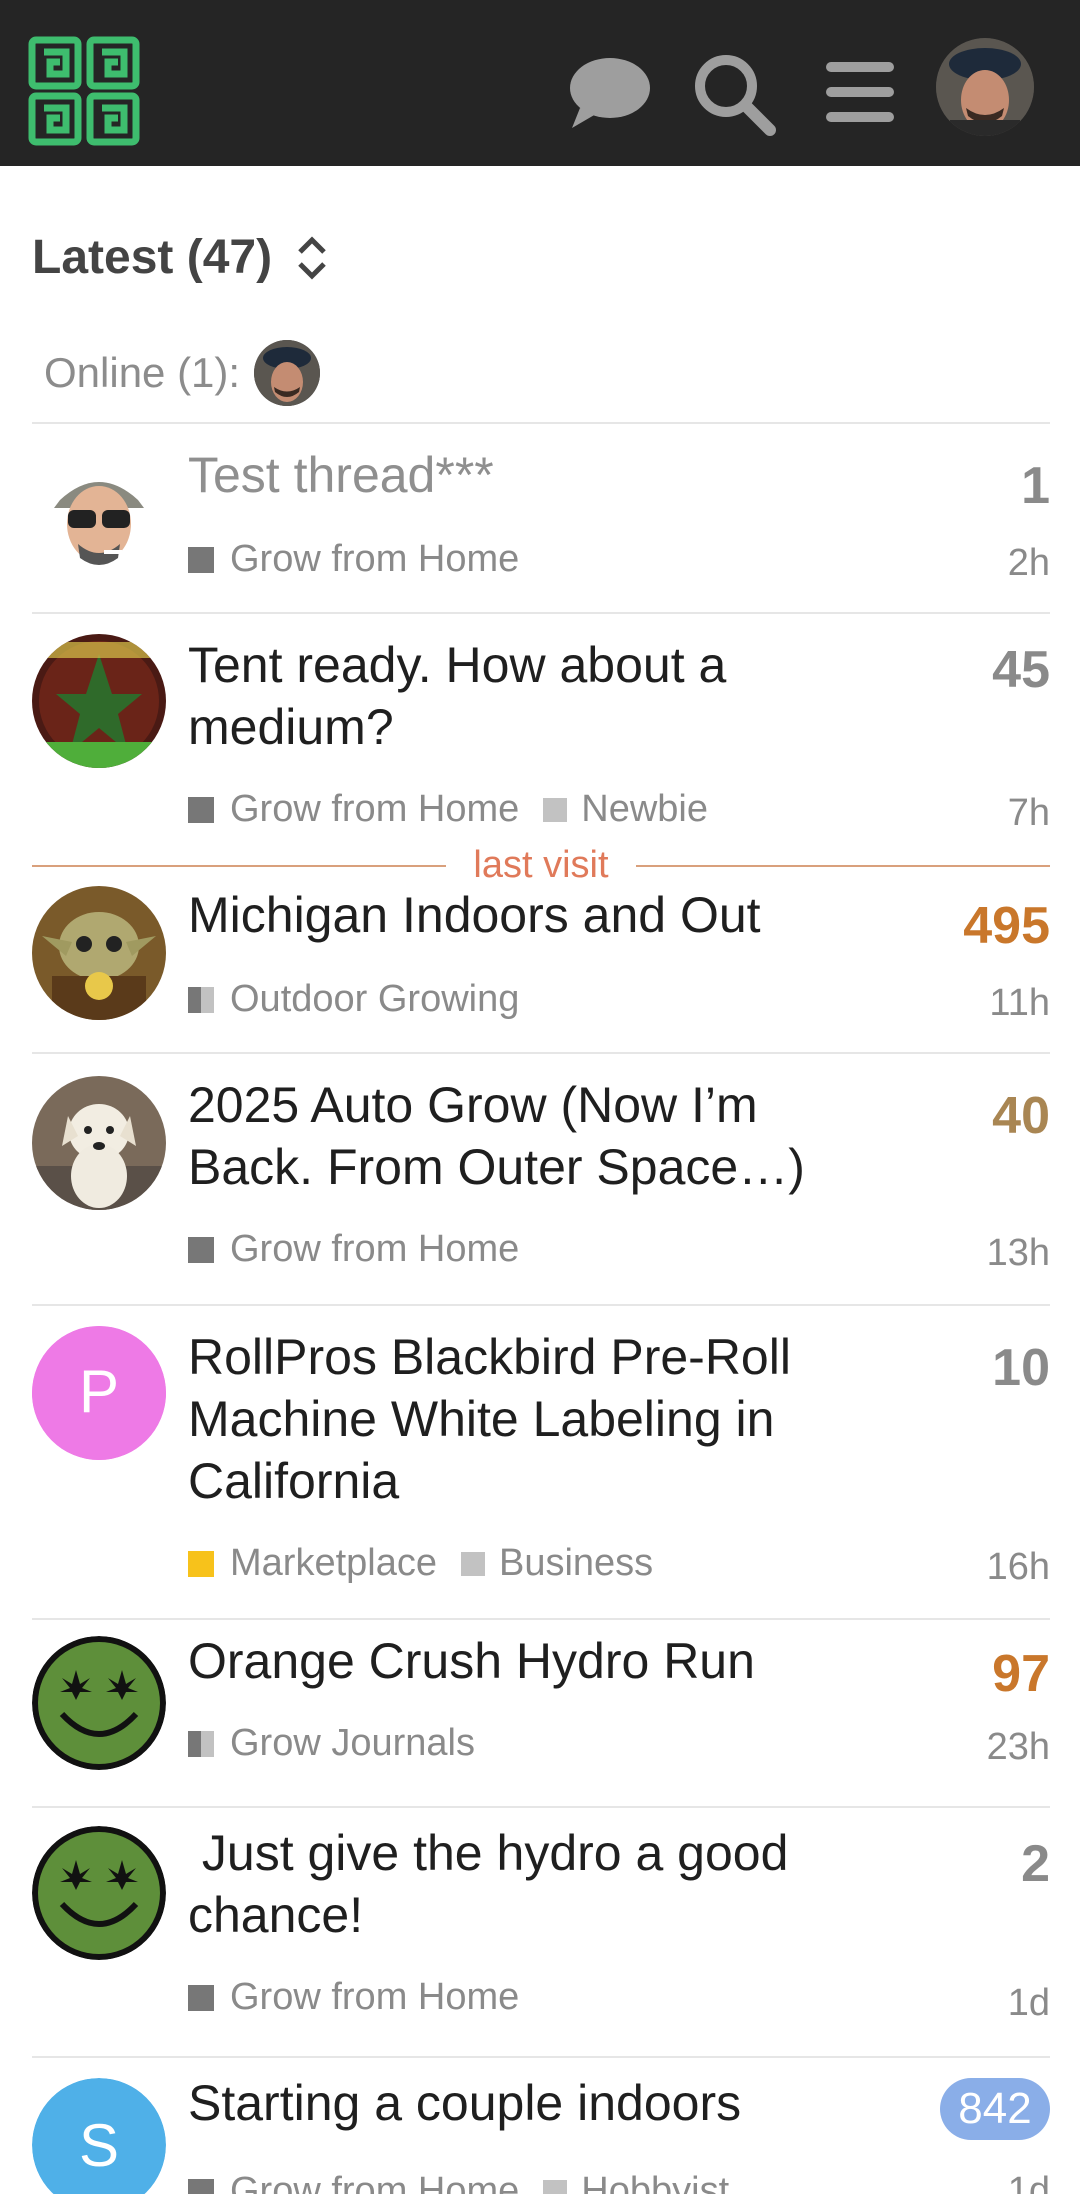 The image size is (1080, 2194). Describe the element at coordinates (287, 373) in the screenshot. I see `online-user-avatar` at that location.